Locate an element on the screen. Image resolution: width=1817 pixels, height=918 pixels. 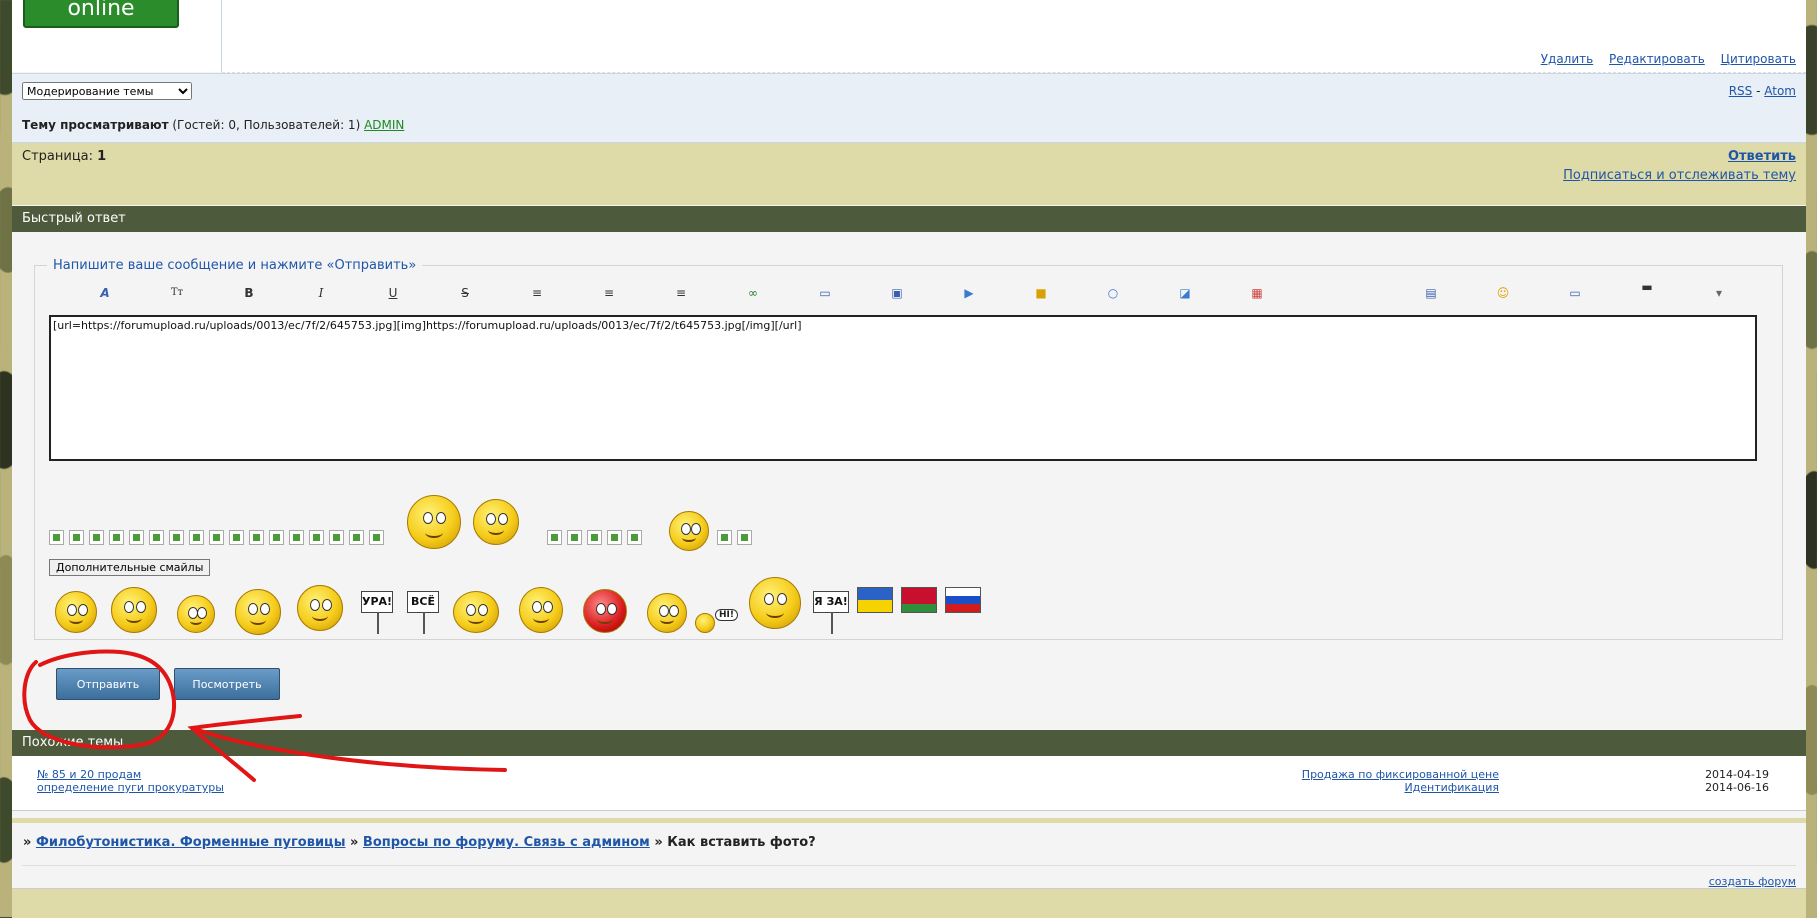
special-icon: ▬ is located at coordinates (1647, 287).